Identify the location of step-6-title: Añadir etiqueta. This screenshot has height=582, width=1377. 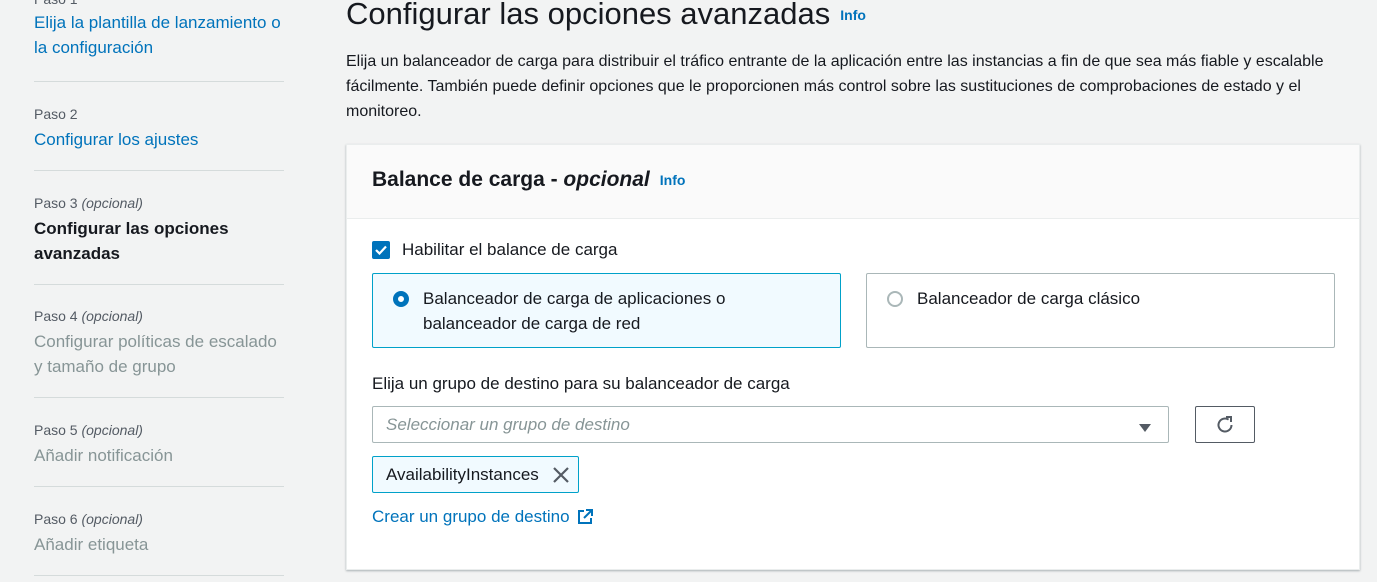
(91, 544).